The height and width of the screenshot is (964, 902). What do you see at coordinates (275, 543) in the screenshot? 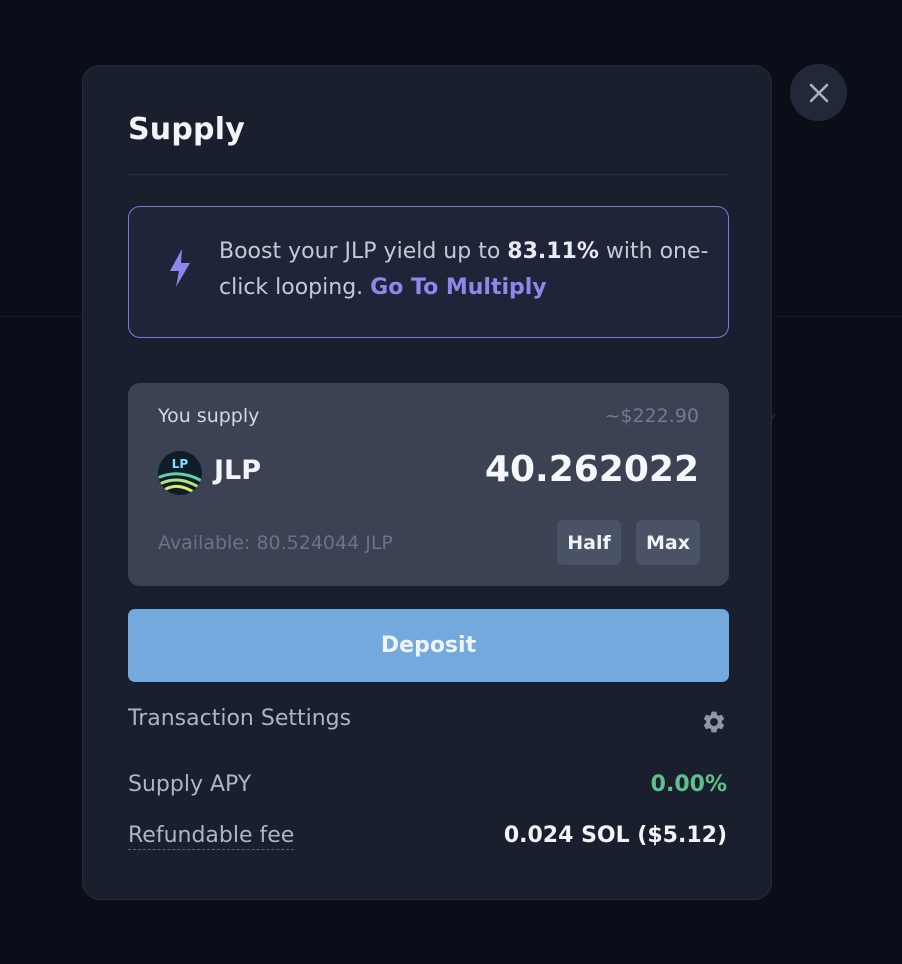
I see `available-balance: Available: 80.524044 JLP` at bounding box center [275, 543].